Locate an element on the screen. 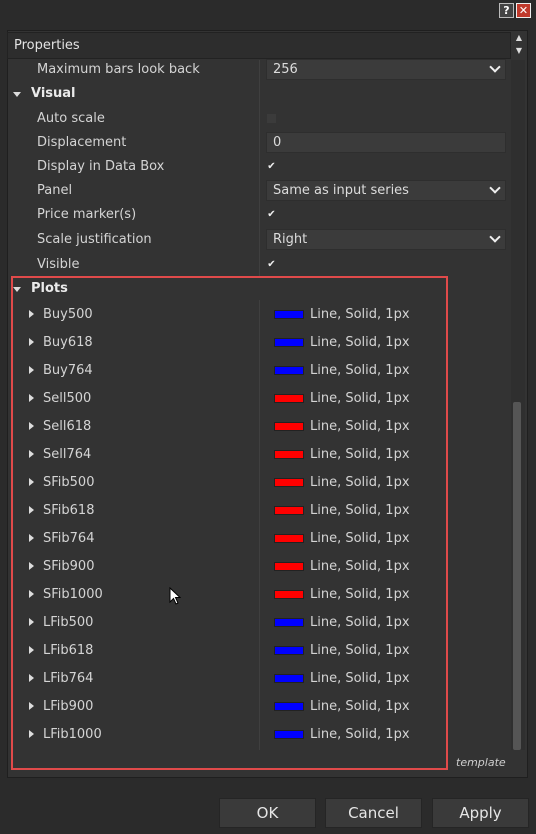  plot-row: LFib764 Line, Solid, 1px is located at coordinates (220, 679).